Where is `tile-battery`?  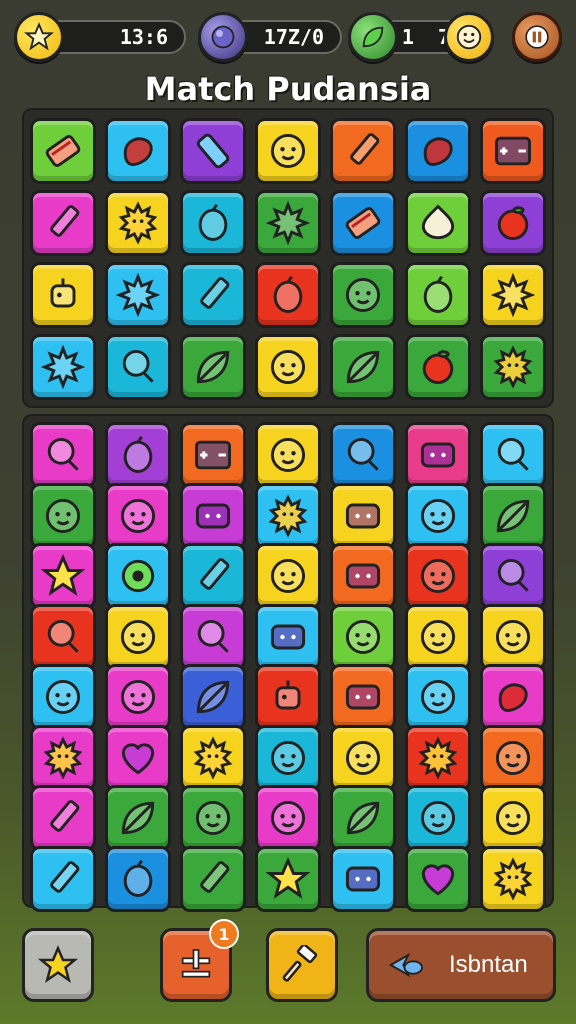
tile-battery is located at coordinates (213, 151).